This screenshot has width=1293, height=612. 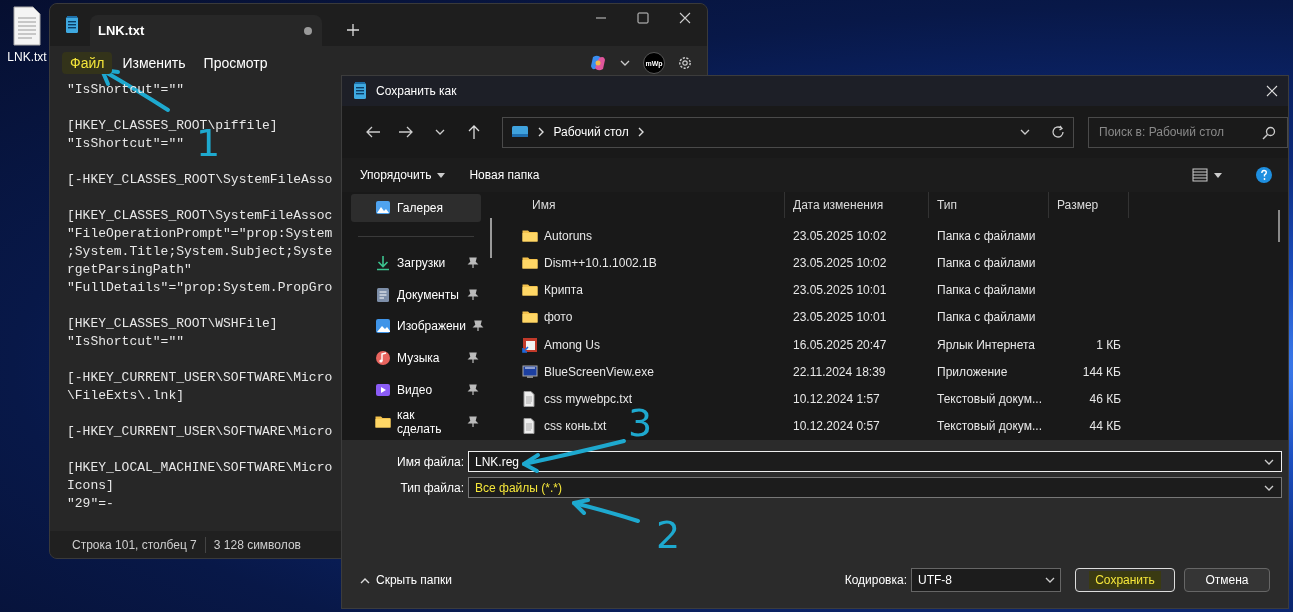 I want to click on refresh-icon, so click(x=1058, y=132).